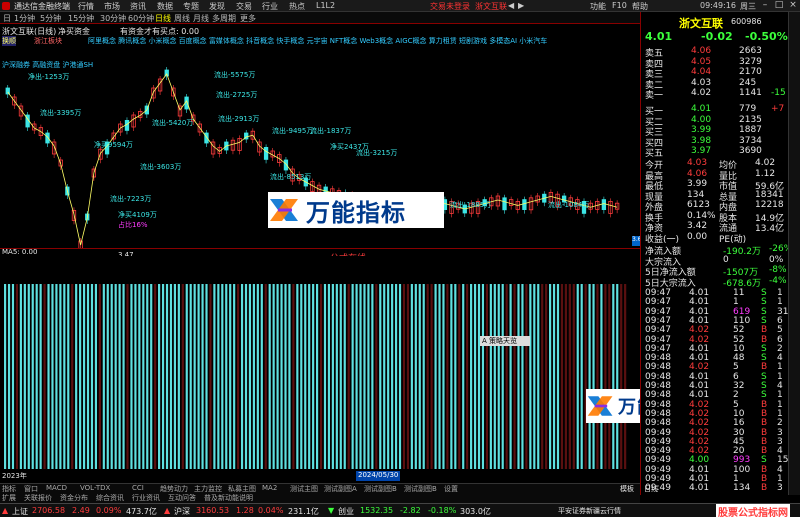 The image size is (800, 517). What do you see at coordinates (201, 18) in the screenshot?
I see `period-monthly: 月线` at bounding box center [201, 18].